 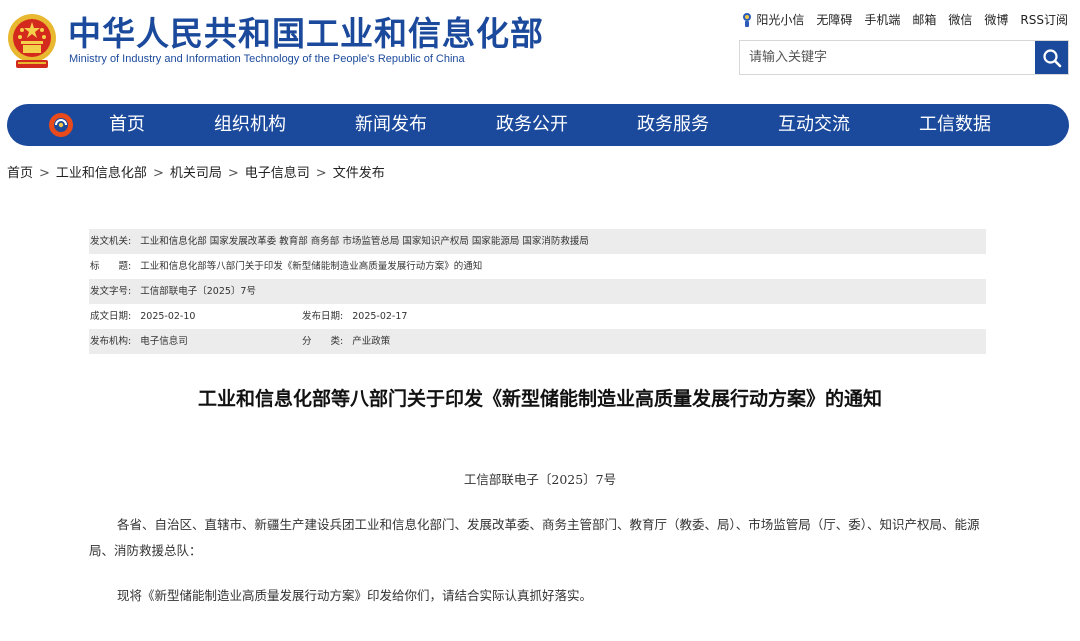 I want to click on nav-item-organization: 组织机构, so click(x=250, y=125).